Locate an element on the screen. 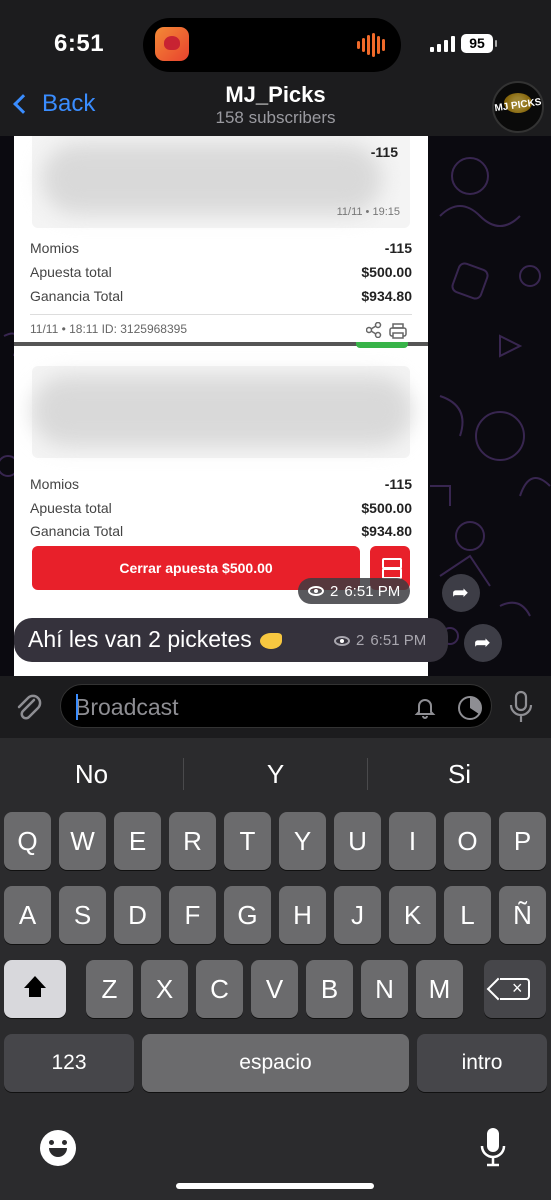 The height and width of the screenshot is (1200, 551). key-u: U is located at coordinates (357, 841).